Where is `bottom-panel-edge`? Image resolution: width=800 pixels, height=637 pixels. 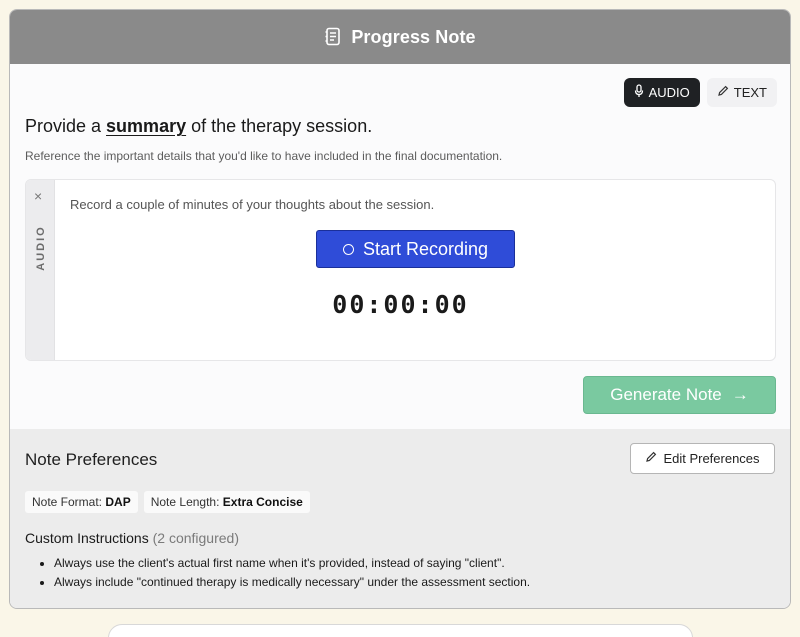 bottom-panel-edge is located at coordinates (400, 630).